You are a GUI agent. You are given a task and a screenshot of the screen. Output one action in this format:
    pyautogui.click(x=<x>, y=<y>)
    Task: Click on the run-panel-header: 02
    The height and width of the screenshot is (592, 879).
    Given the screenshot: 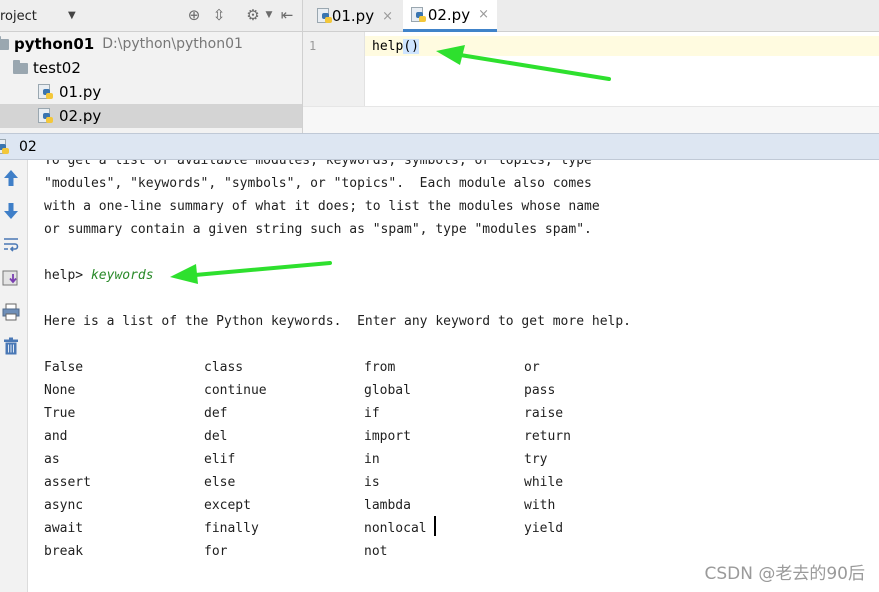 What is the action you would take?
    pyautogui.click(x=439, y=146)
    